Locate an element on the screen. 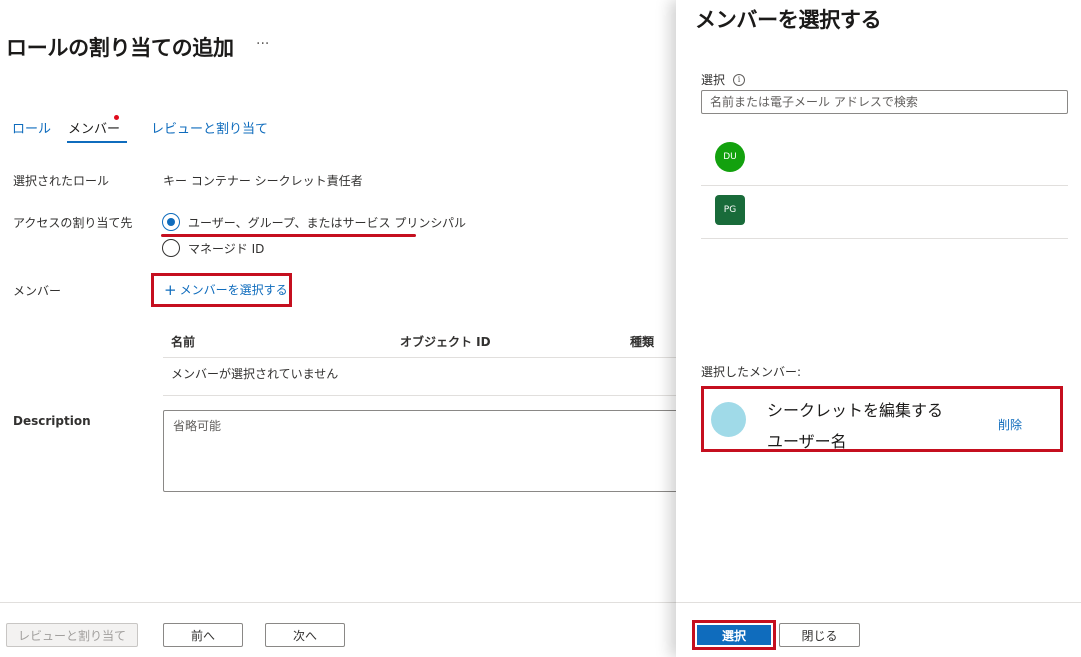 This screenshot has height=657, width=1081. description-textarea: 省略可能 is located at coordinates (423, 451).